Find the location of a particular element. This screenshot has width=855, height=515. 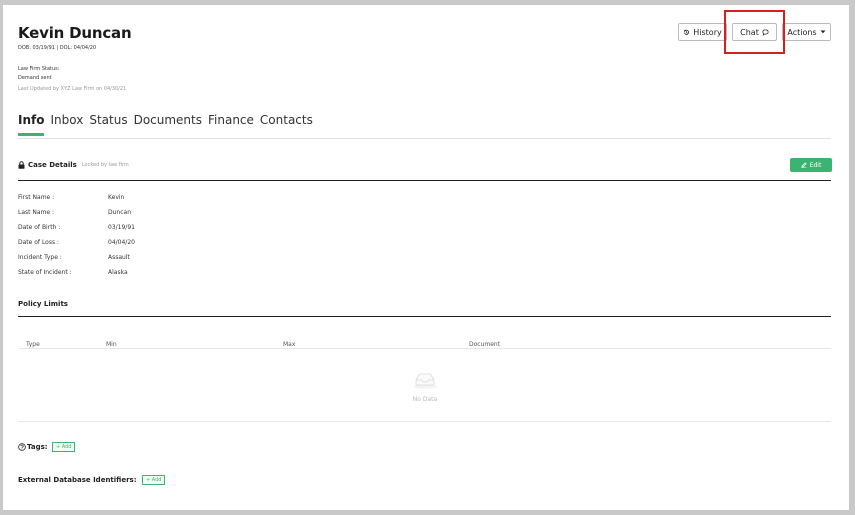

edit-button: Edit is located at coordinates (811, 165).